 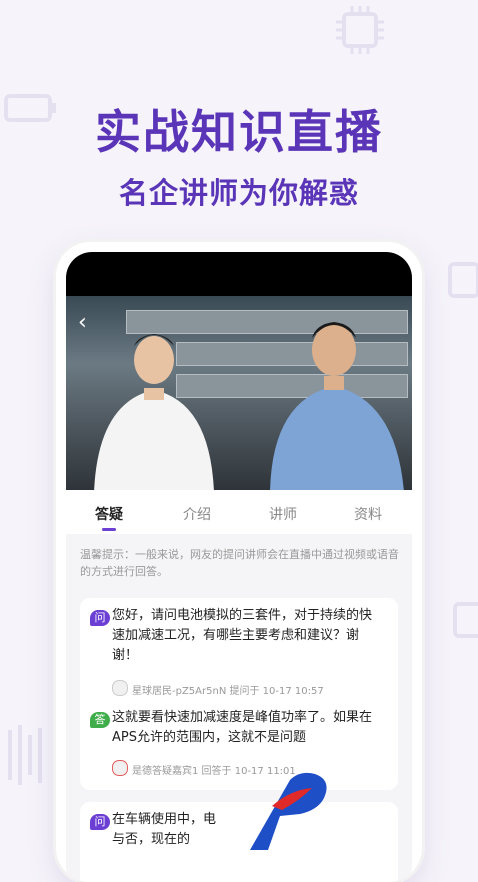 What do you see at coordinates (164, 829) in the screenshot?
I see `question-text: 在车辆使用中，电与否，现在的` at bounding box center [164, 829].